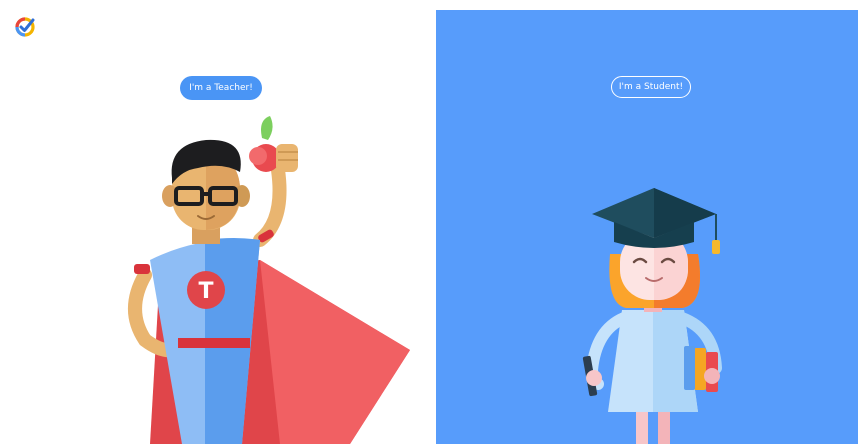 This screenshot has height=444, width=858. Describe the element at coordinates (656, 312) in the screenshot. I see `graduate-student-illustration` at that location.